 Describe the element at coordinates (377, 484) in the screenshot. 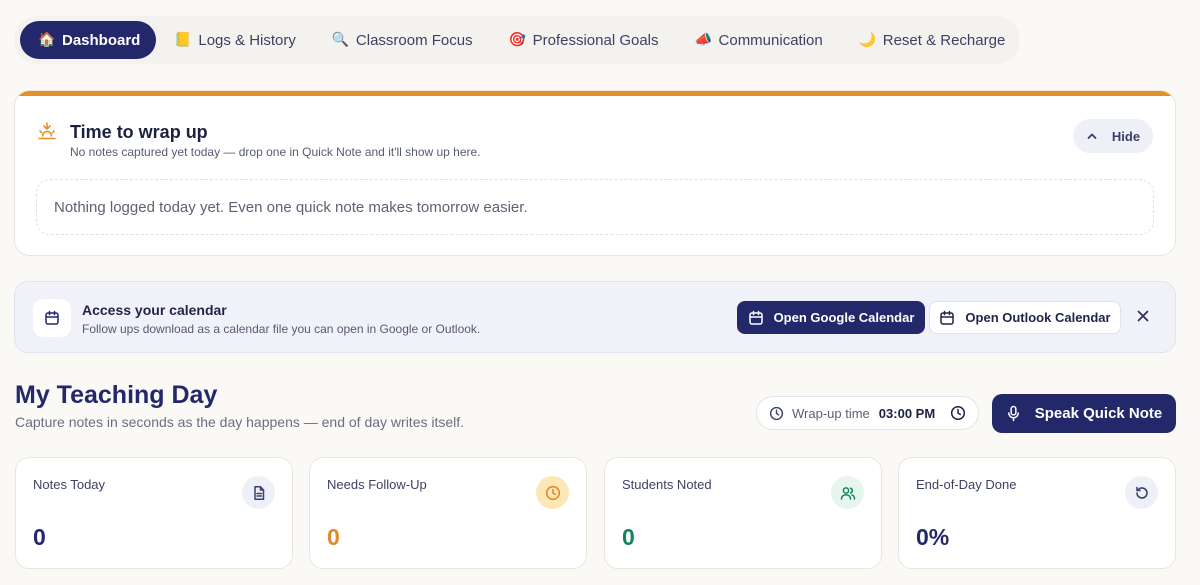

I see `stat-label: Needs Follow-Up` at that location.